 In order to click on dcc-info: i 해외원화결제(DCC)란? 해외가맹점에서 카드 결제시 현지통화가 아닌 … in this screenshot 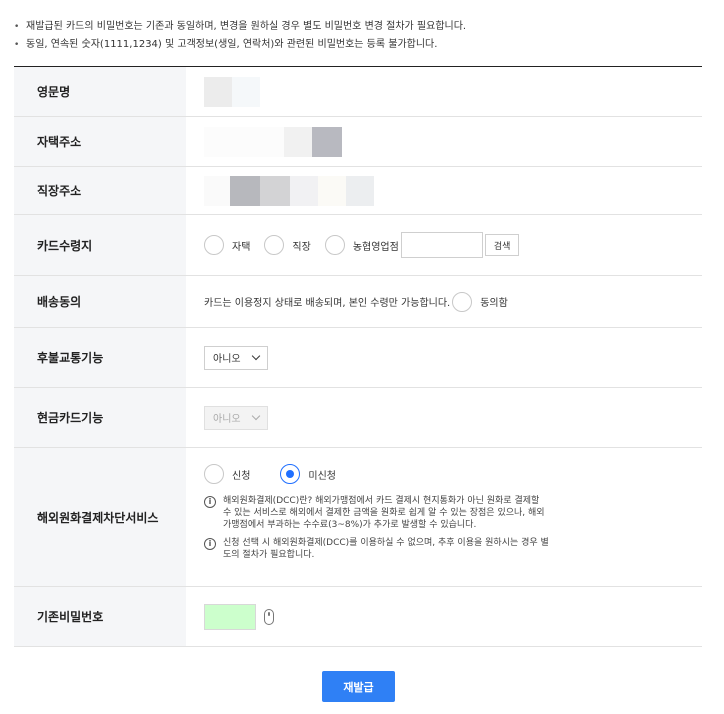, I will do `click(376, 513)`.